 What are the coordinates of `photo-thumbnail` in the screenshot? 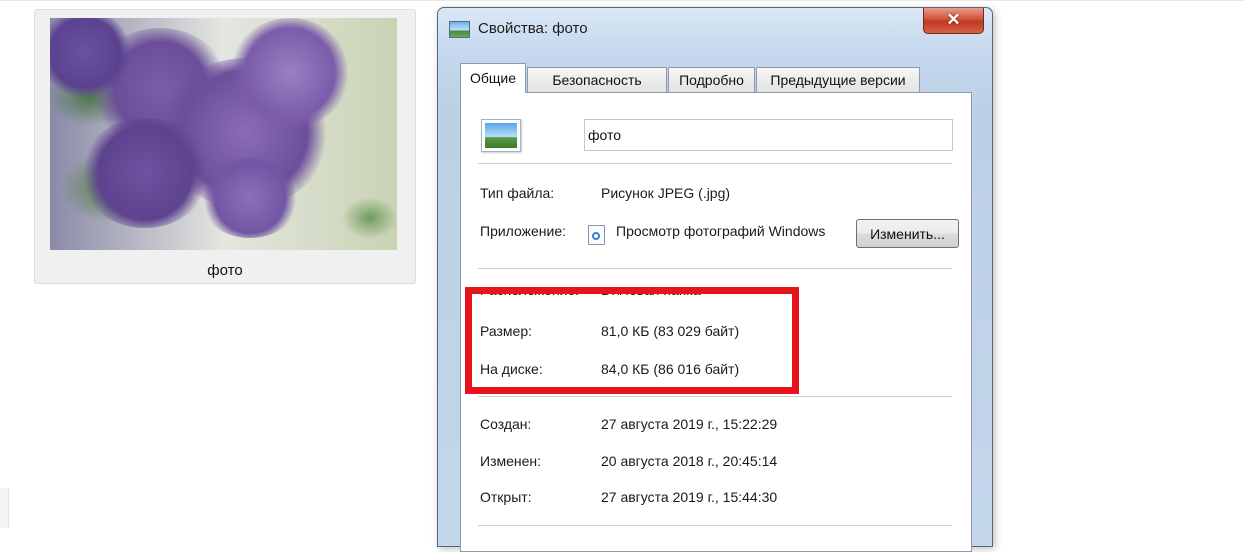 It's located at (223, 134).